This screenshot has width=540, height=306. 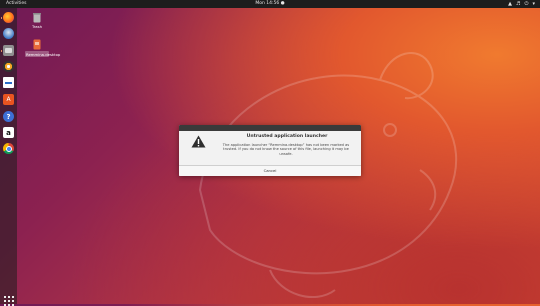 I want to click on libreoffice-writer-icon, so click(x=8, y=82).